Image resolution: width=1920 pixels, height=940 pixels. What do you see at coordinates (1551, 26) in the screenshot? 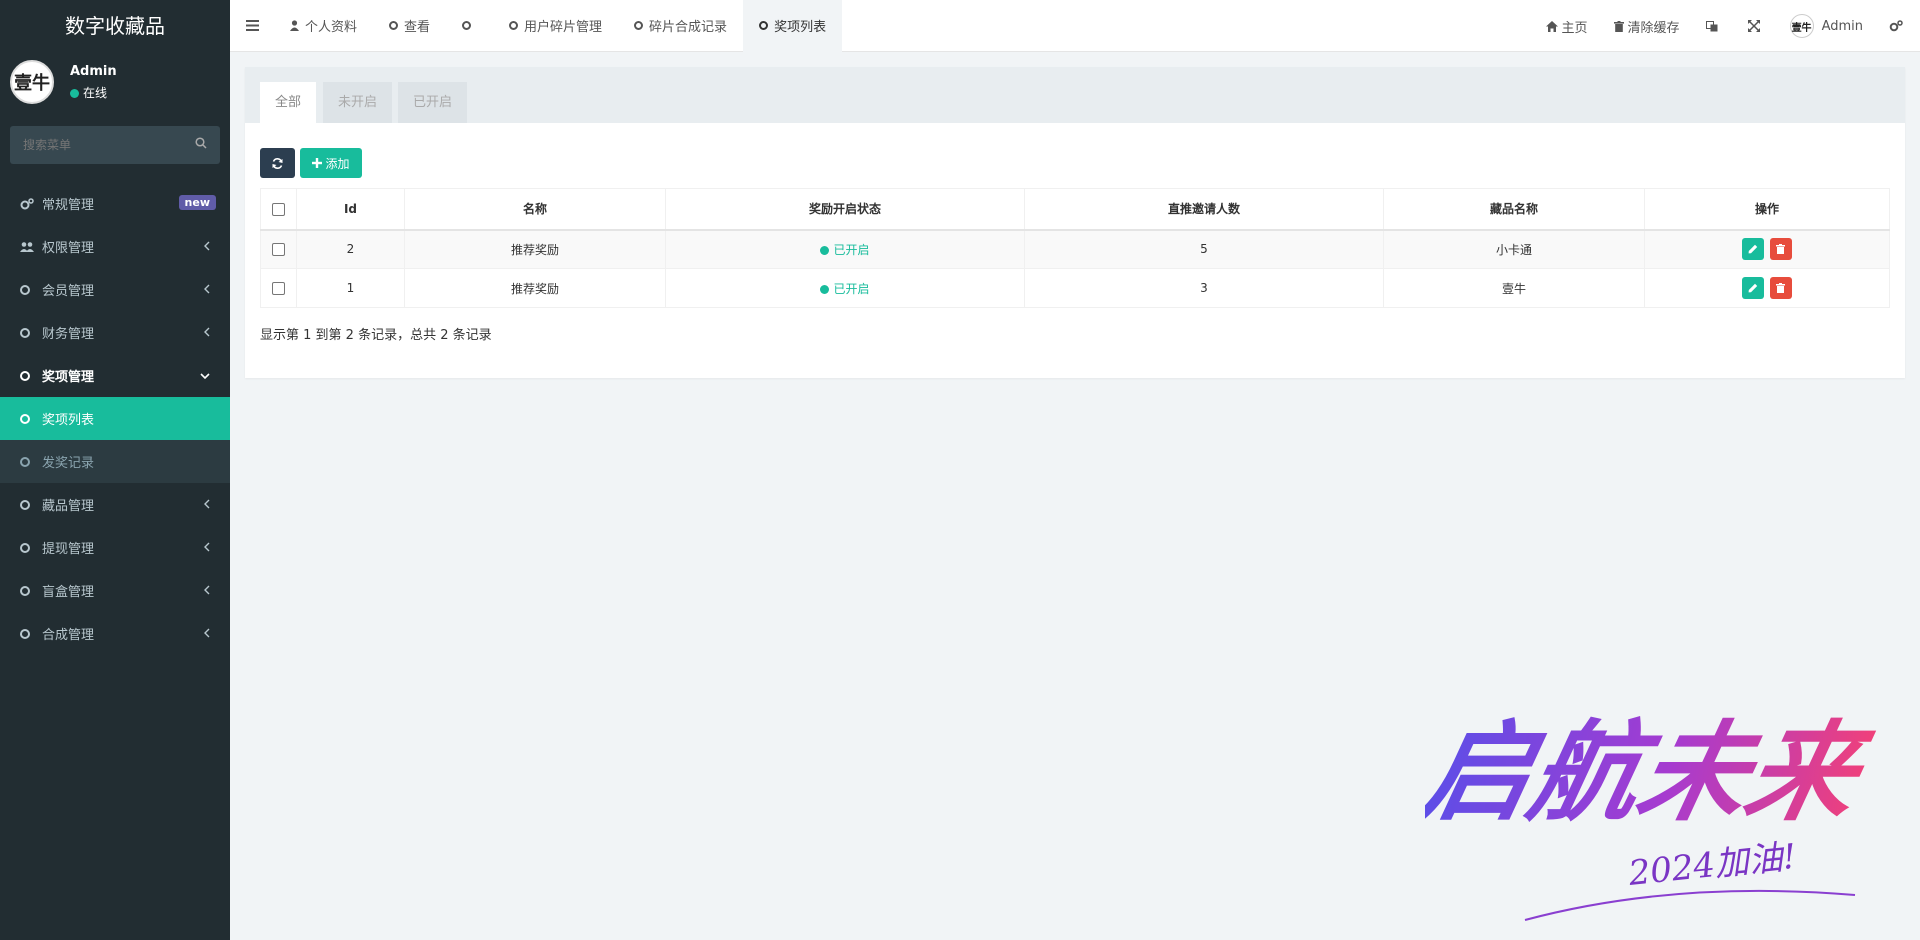
I see `home-icon` at bounding box center [1551, 26].